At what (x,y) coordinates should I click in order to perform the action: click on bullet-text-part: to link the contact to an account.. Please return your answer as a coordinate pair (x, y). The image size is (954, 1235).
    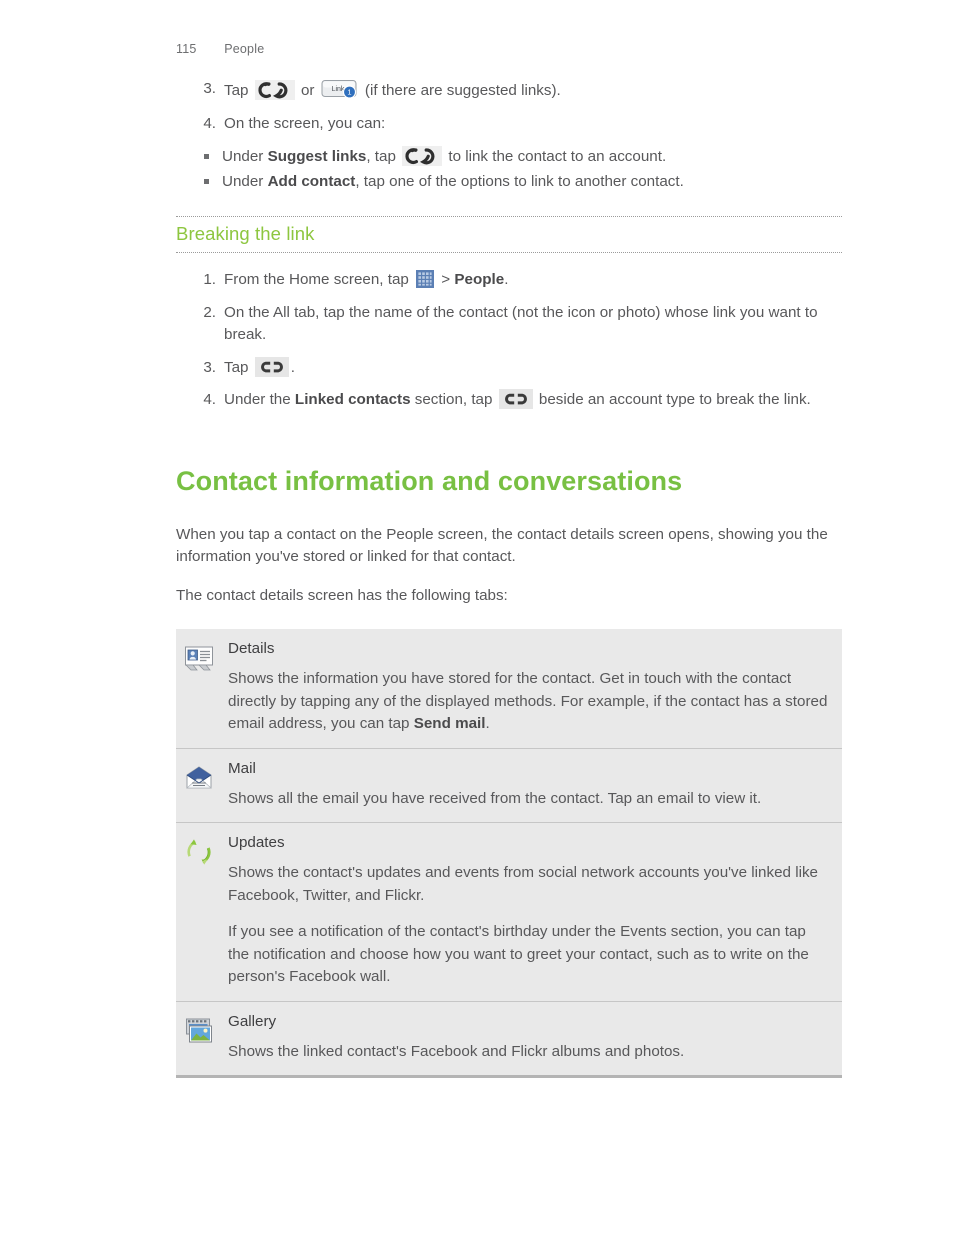
    Looking at the image, I should click on (555, 156).